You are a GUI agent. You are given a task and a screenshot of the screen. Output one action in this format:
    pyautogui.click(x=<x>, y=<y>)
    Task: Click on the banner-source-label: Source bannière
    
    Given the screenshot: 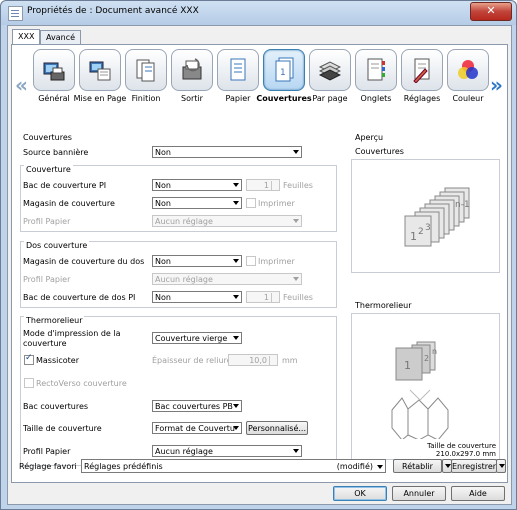 What is the action you would take?
    pyautogui.click(x=56, y=152)
    